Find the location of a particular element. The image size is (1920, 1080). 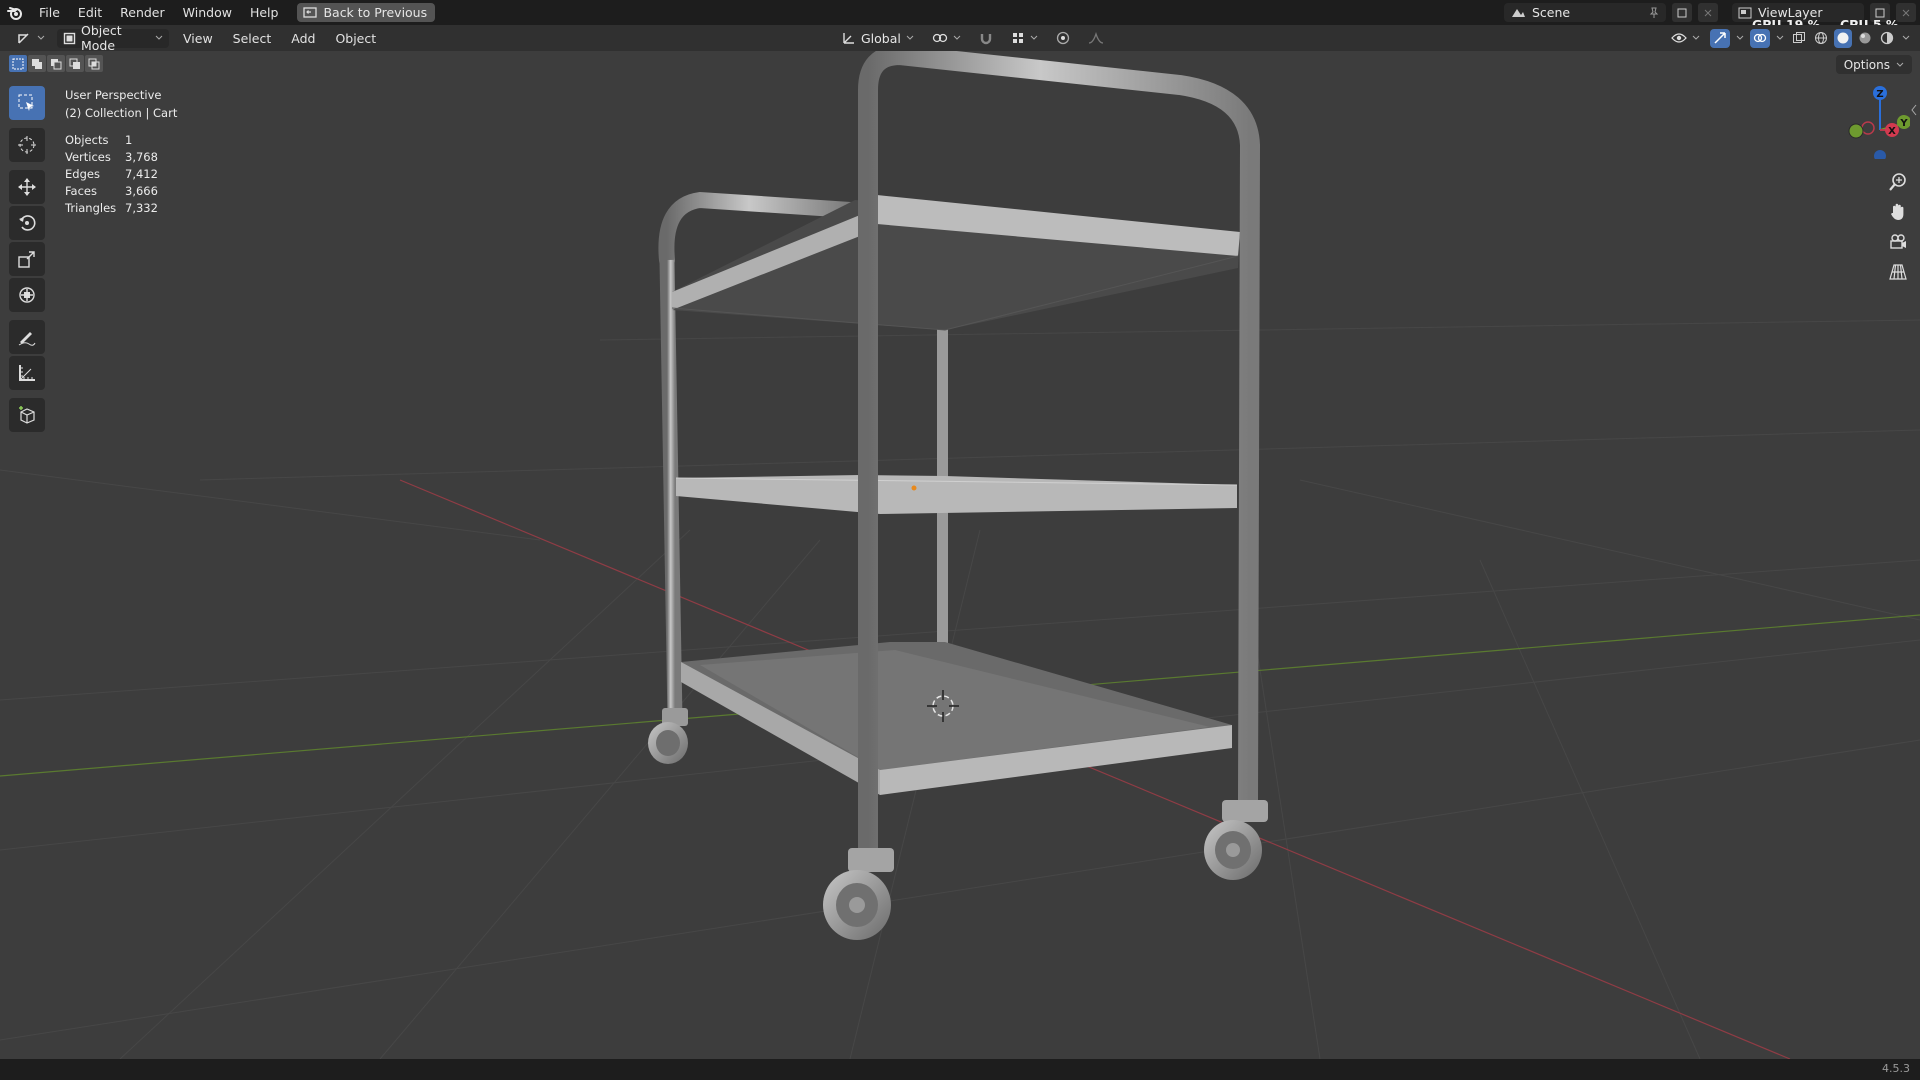

3d-viewport-icon is located at coordinates (23, 38).